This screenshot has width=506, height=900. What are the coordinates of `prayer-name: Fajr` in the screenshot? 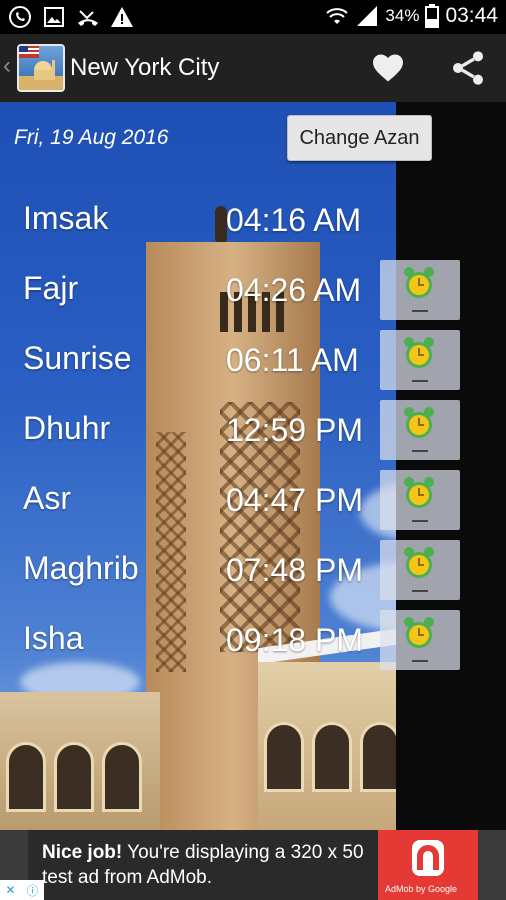 It's located at (51, 288).